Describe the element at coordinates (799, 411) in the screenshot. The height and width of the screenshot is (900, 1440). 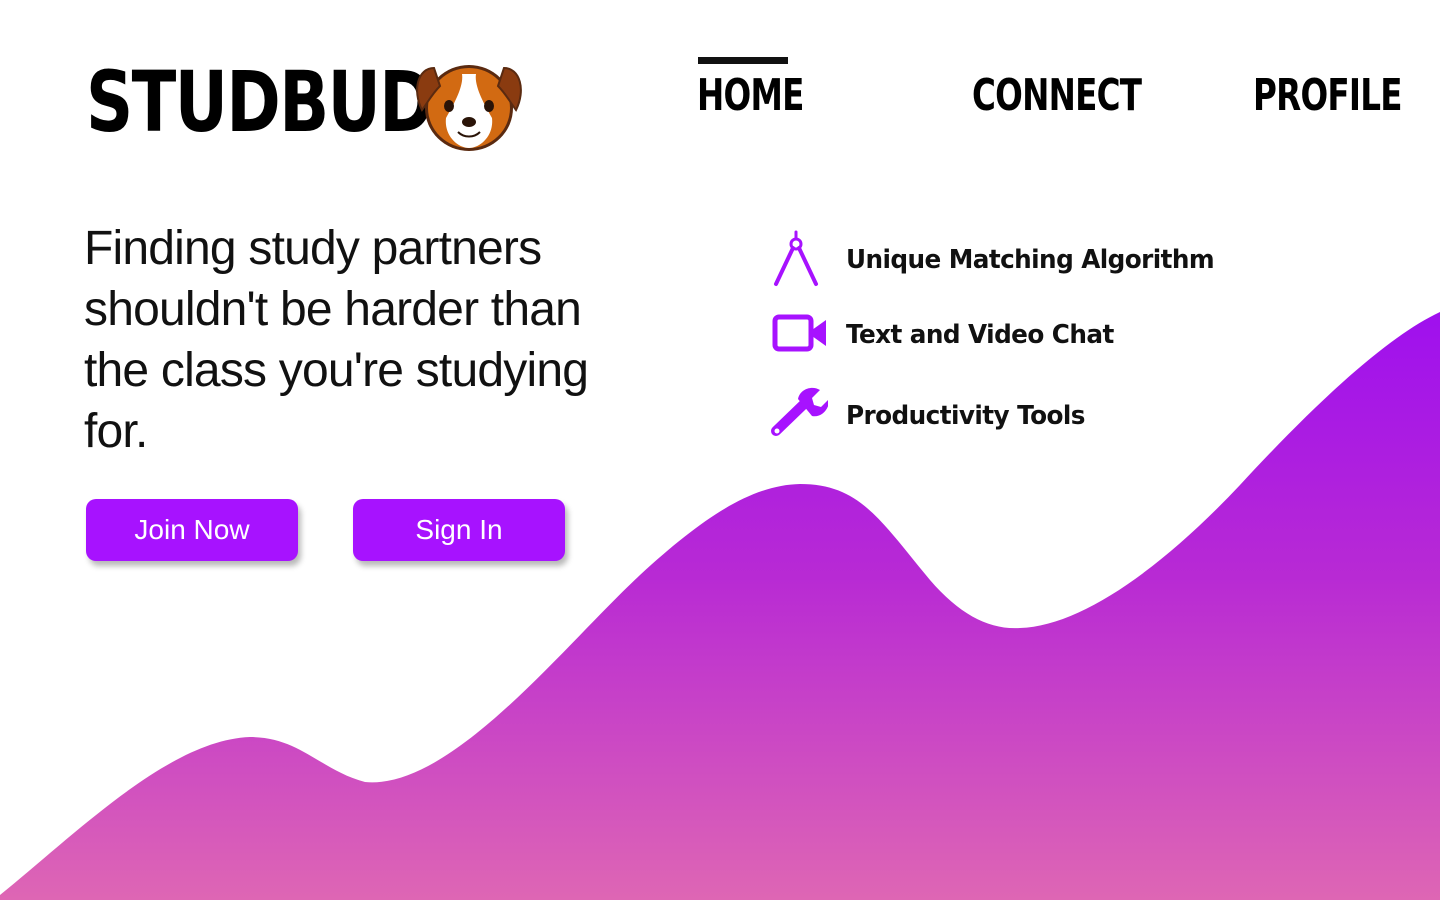
I see `wrench-icon` at that location.